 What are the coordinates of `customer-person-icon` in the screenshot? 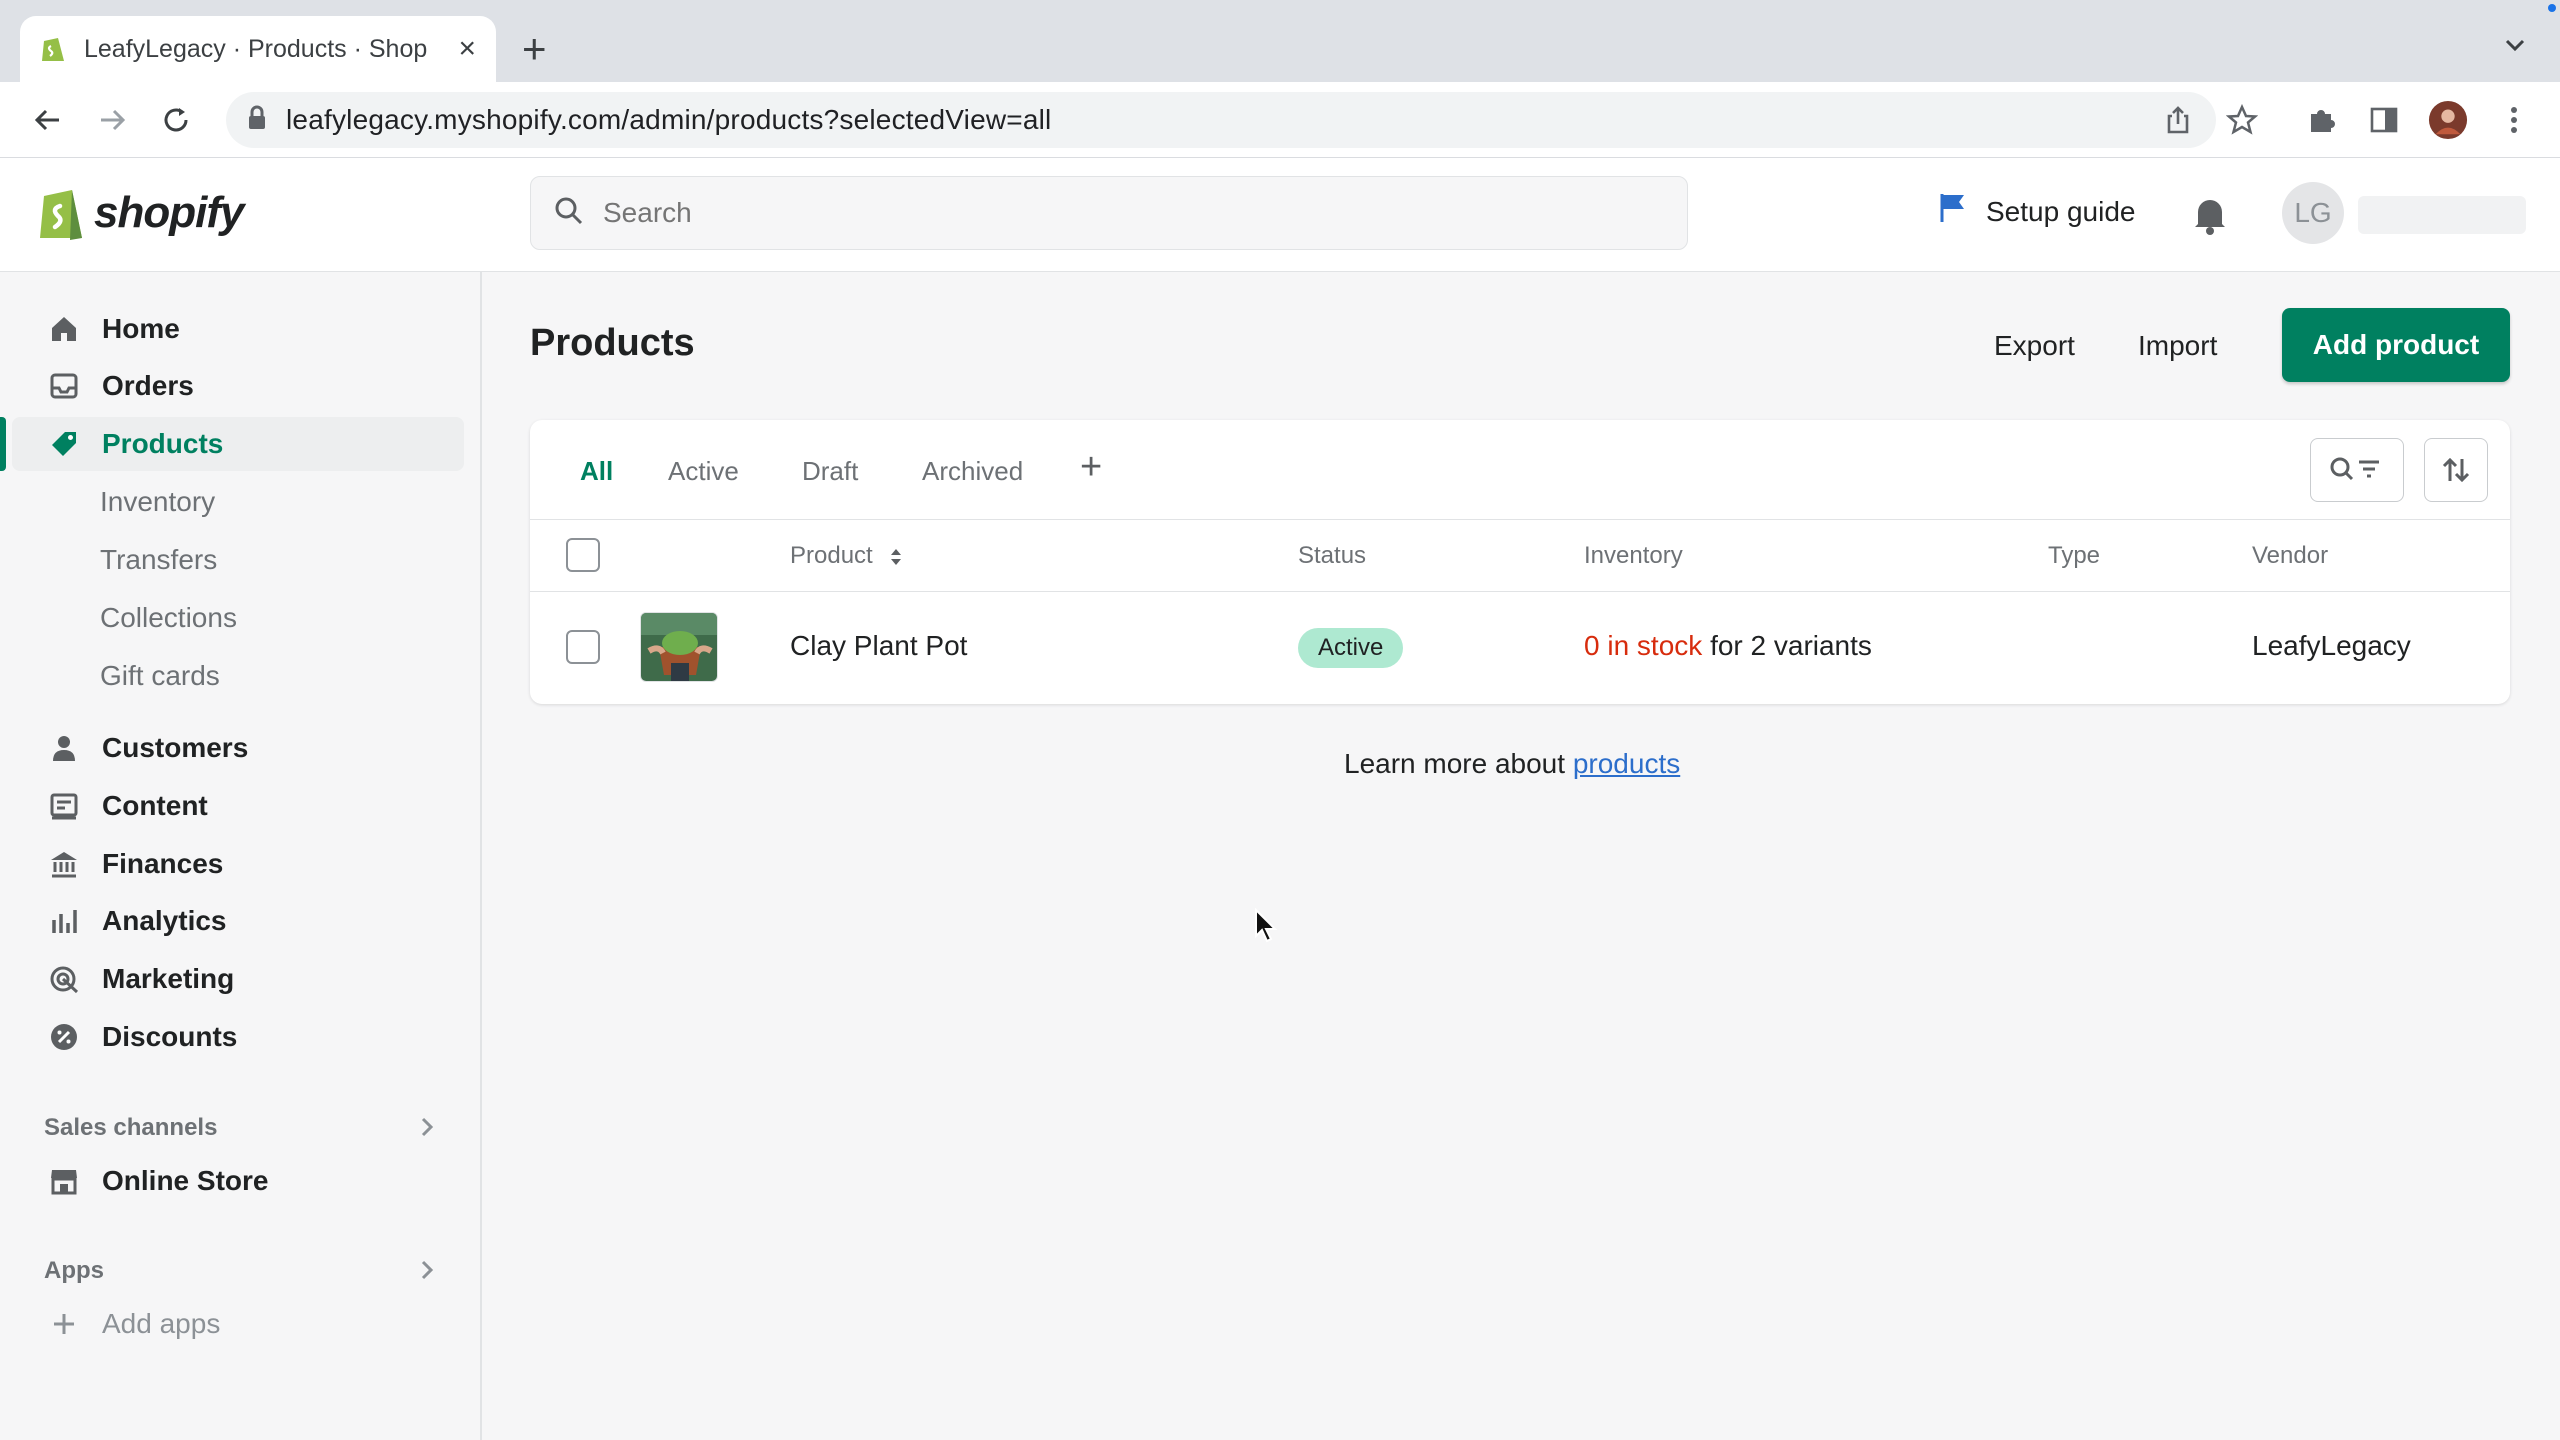 It's located at (64, 748).